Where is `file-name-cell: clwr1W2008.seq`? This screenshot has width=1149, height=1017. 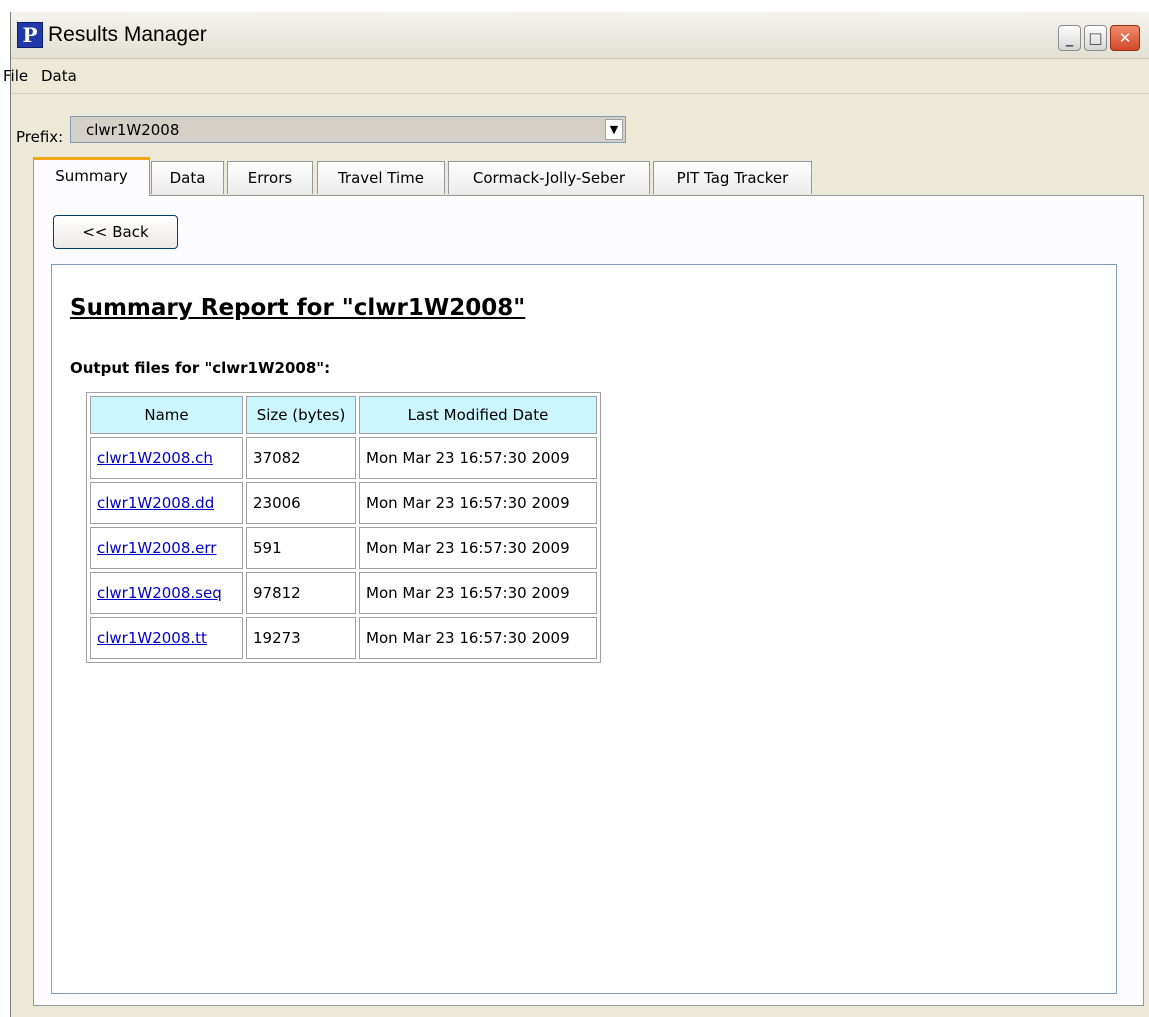 file-name-cell: clwr1W2008.seq is located at coordinates (166, 593).